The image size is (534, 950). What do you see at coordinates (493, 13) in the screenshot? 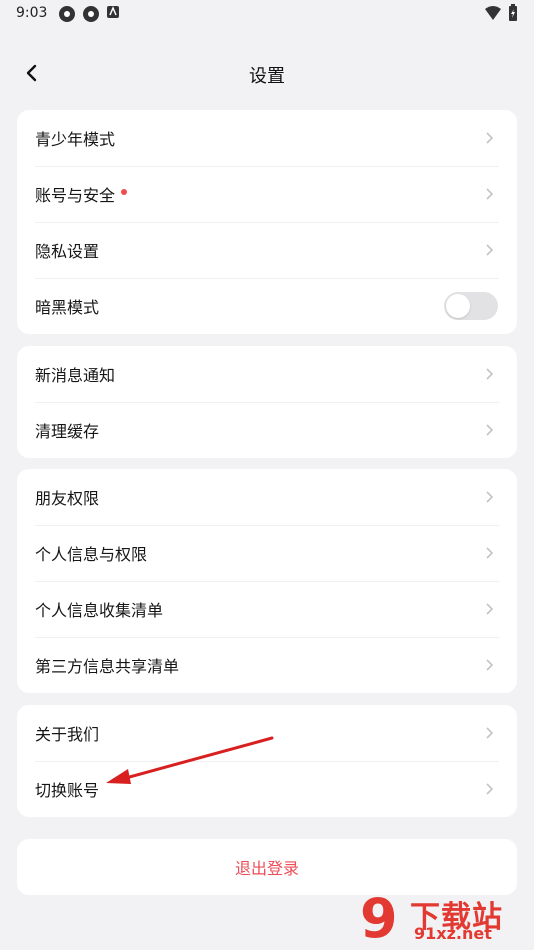
I see `wifi-icon` at bounding box center [493, 13].